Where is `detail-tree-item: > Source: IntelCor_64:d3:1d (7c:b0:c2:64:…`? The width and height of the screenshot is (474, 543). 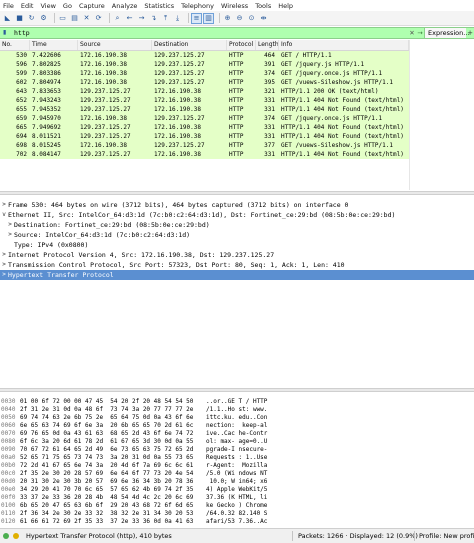
detail-tree-item: > Source: IntelCor_64:d3:1d (7c:b0:c2:64:… is located at coordinates (237, 235).